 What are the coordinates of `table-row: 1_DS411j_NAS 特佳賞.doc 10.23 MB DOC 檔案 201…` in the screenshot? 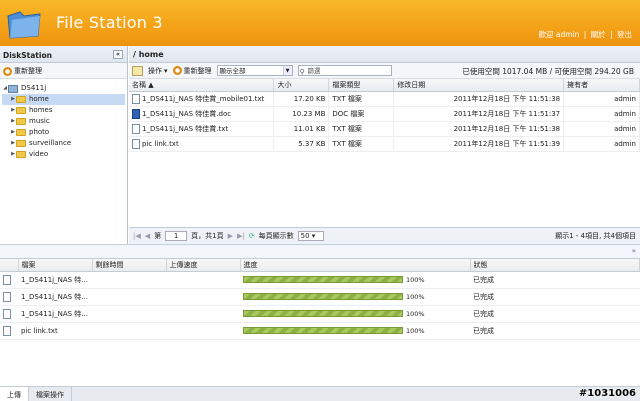 It's located at (384, 114).